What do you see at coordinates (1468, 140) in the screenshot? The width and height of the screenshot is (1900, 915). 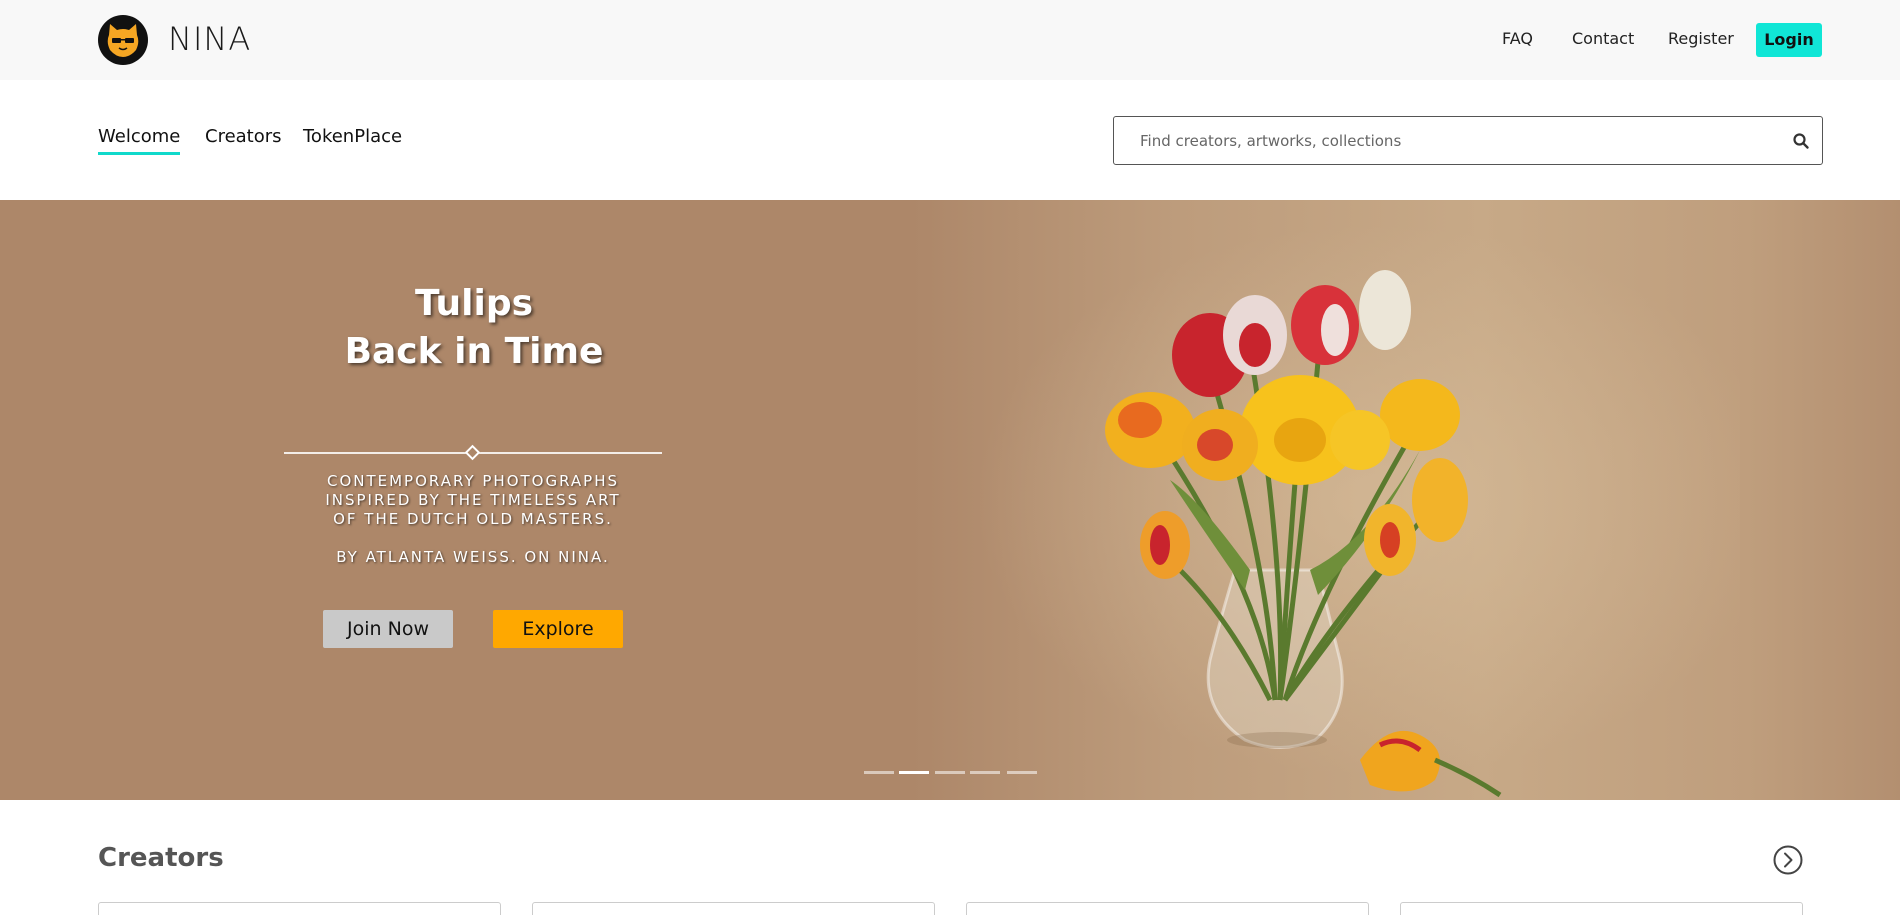 I see `search-input: Find creators, artworks, collections` at bounding box center [1468, 140].